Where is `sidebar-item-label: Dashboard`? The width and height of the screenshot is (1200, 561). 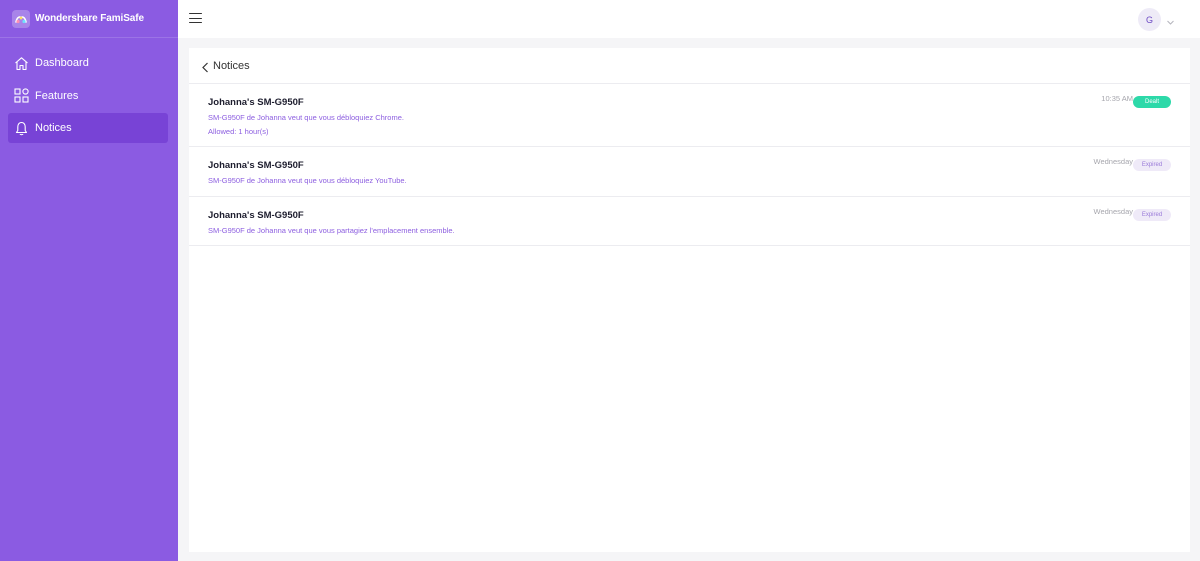 sidebar-item-label: Dashboard is located at coordinates (62, 63).